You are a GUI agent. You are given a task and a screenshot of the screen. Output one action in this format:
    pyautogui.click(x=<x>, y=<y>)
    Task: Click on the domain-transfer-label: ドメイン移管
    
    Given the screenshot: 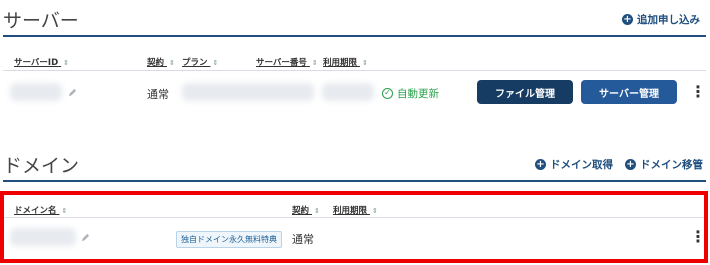 What is the action you would take?
    pyautogui.click(x=671, y=165)
    